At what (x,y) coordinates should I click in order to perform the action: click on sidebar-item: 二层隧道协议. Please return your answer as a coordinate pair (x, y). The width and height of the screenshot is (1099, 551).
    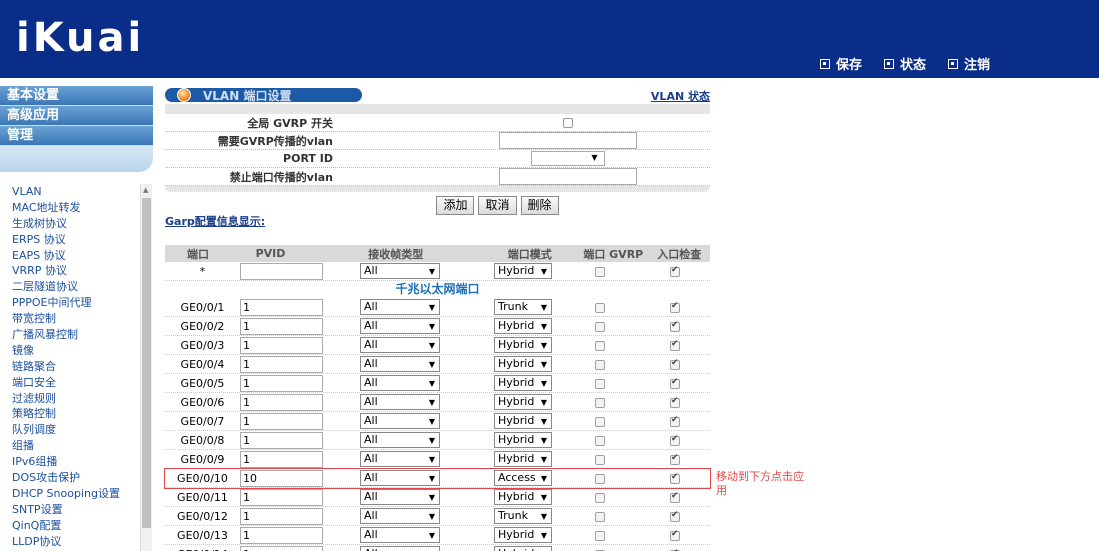
    Looking at the image, I should click on (75, 287).